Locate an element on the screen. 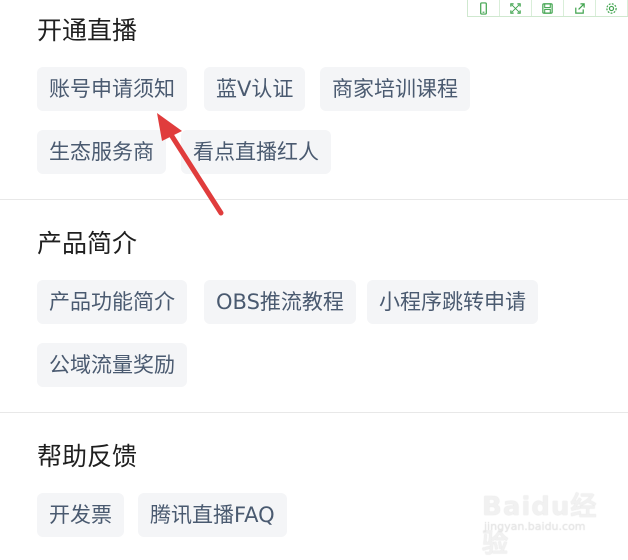 The image size is (628, 560). expand-icon is located at coordinates (516, 8).